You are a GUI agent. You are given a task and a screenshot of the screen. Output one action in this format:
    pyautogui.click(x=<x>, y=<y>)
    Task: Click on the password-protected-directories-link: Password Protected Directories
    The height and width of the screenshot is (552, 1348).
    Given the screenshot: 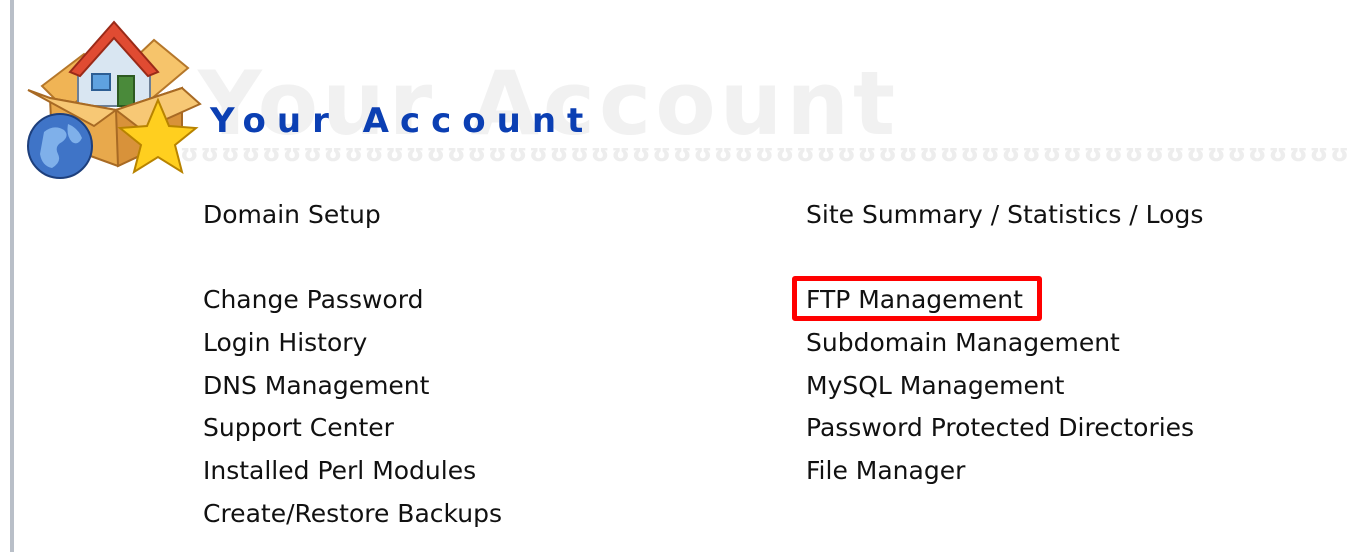 What is the action you would take?
    pyautogui.click(x=1000, y=428)
    